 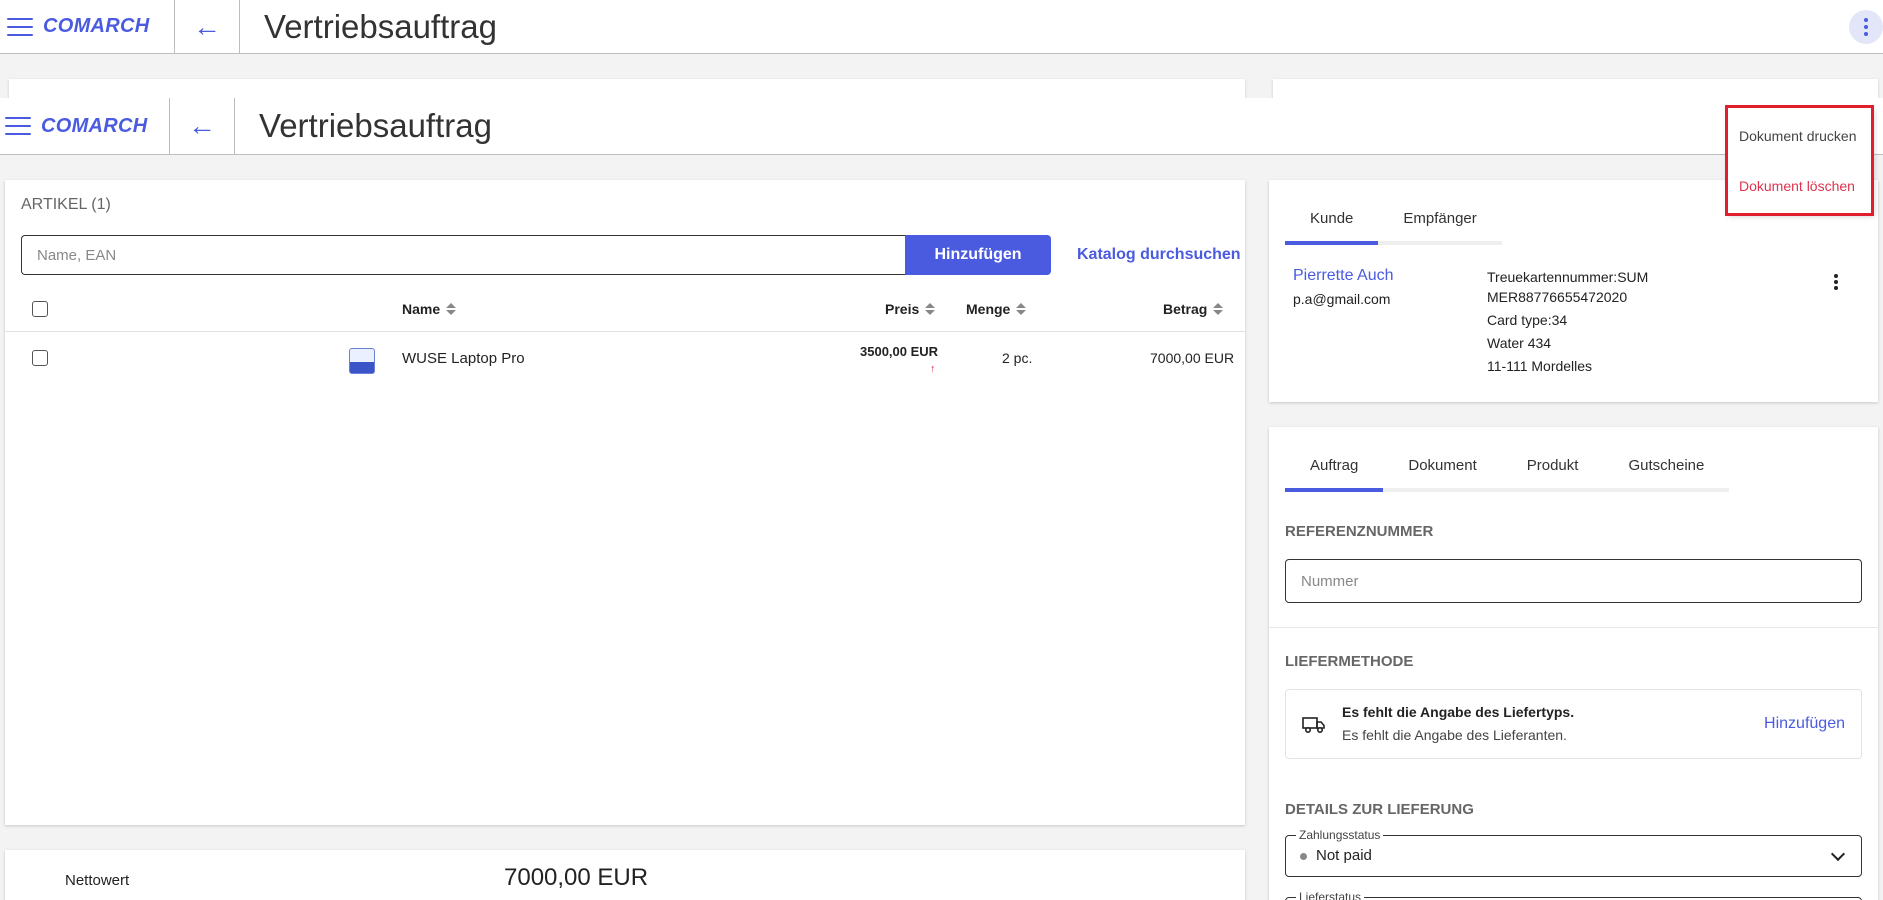 I want to click on column-price: Preis, so click(x=910, y=309).